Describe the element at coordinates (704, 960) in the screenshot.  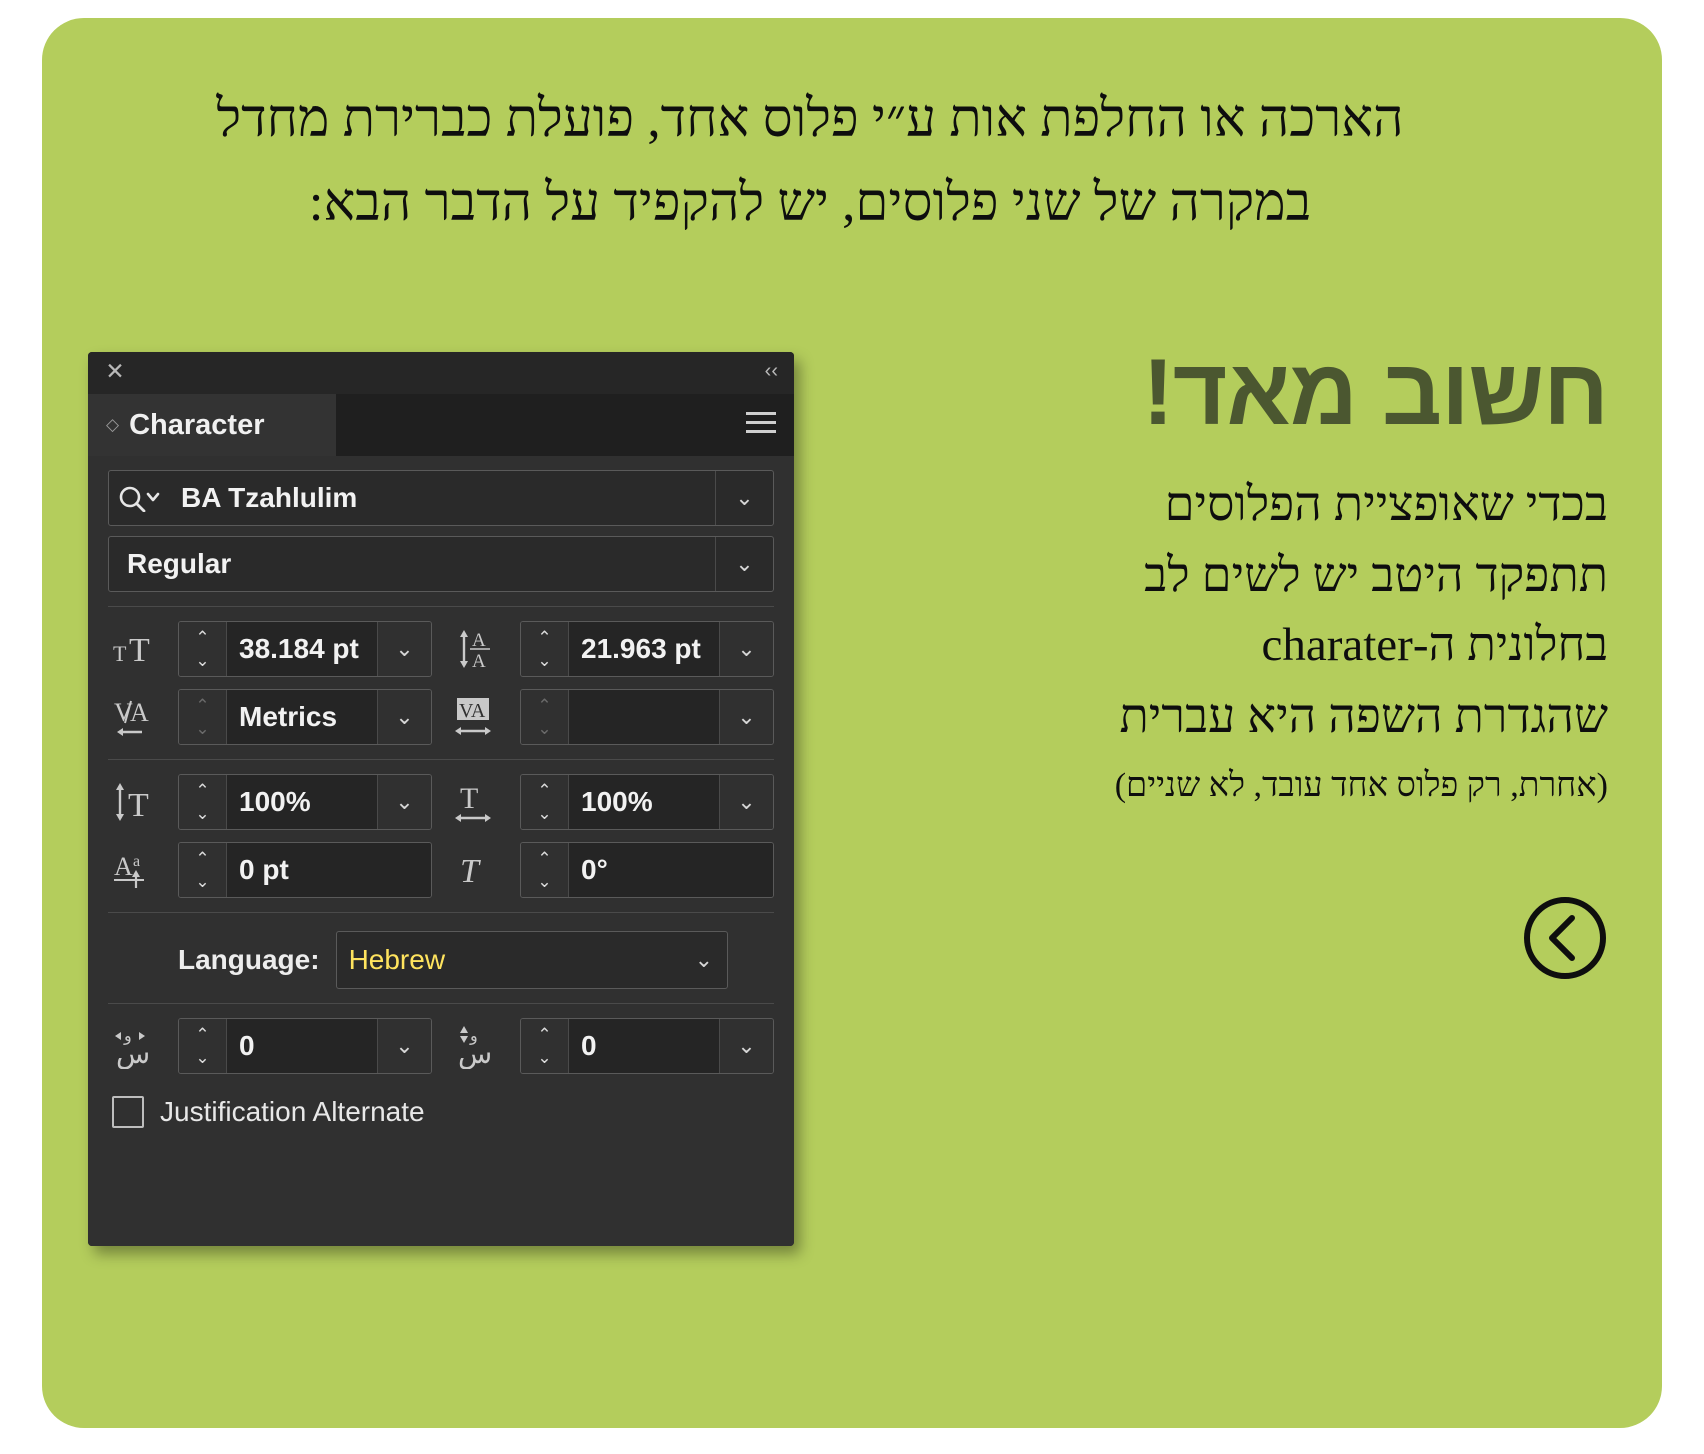
I see `language-chevron-down-icon: ⌄` at that location.